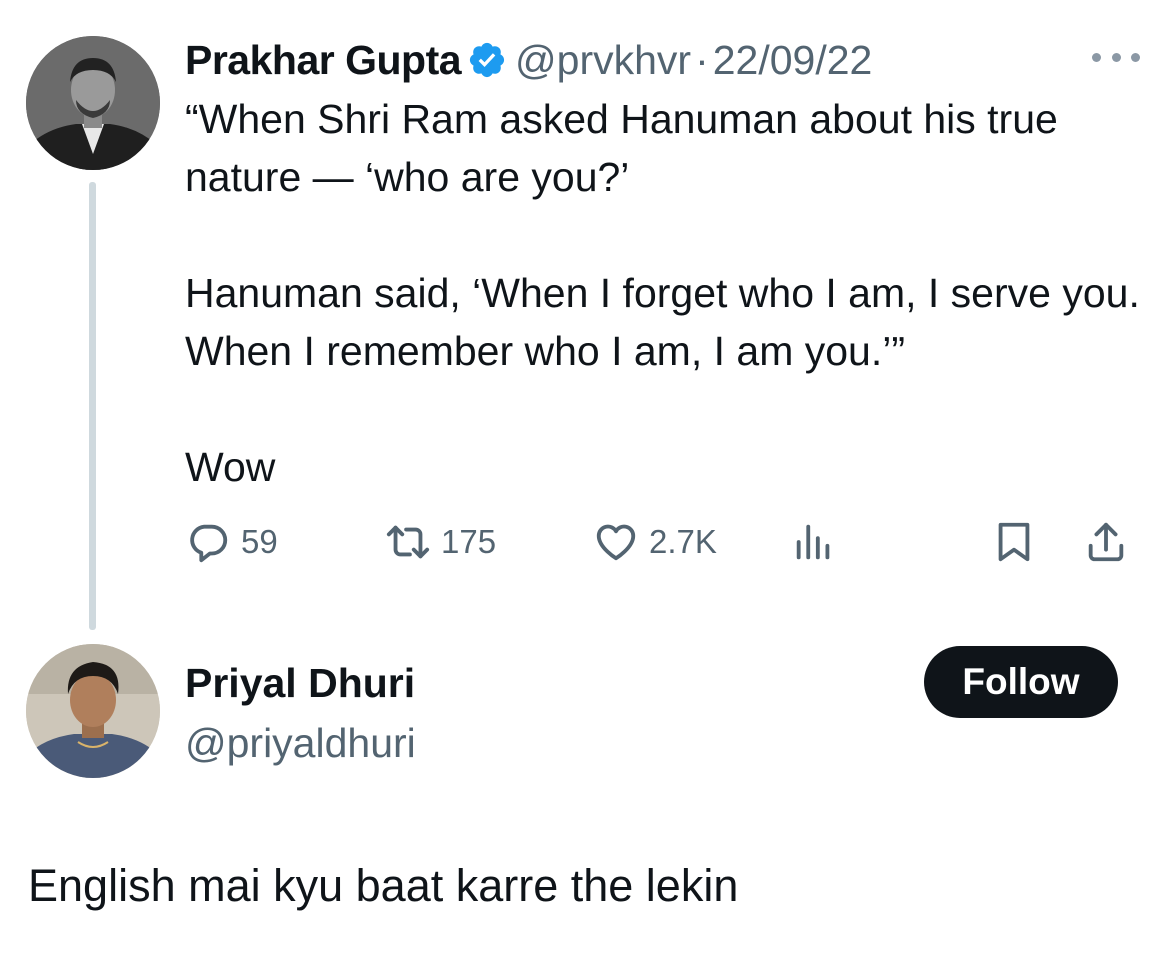 This screenshot has width=1170, height=960. I want to click on reply-button: 59, so click(231, 542).